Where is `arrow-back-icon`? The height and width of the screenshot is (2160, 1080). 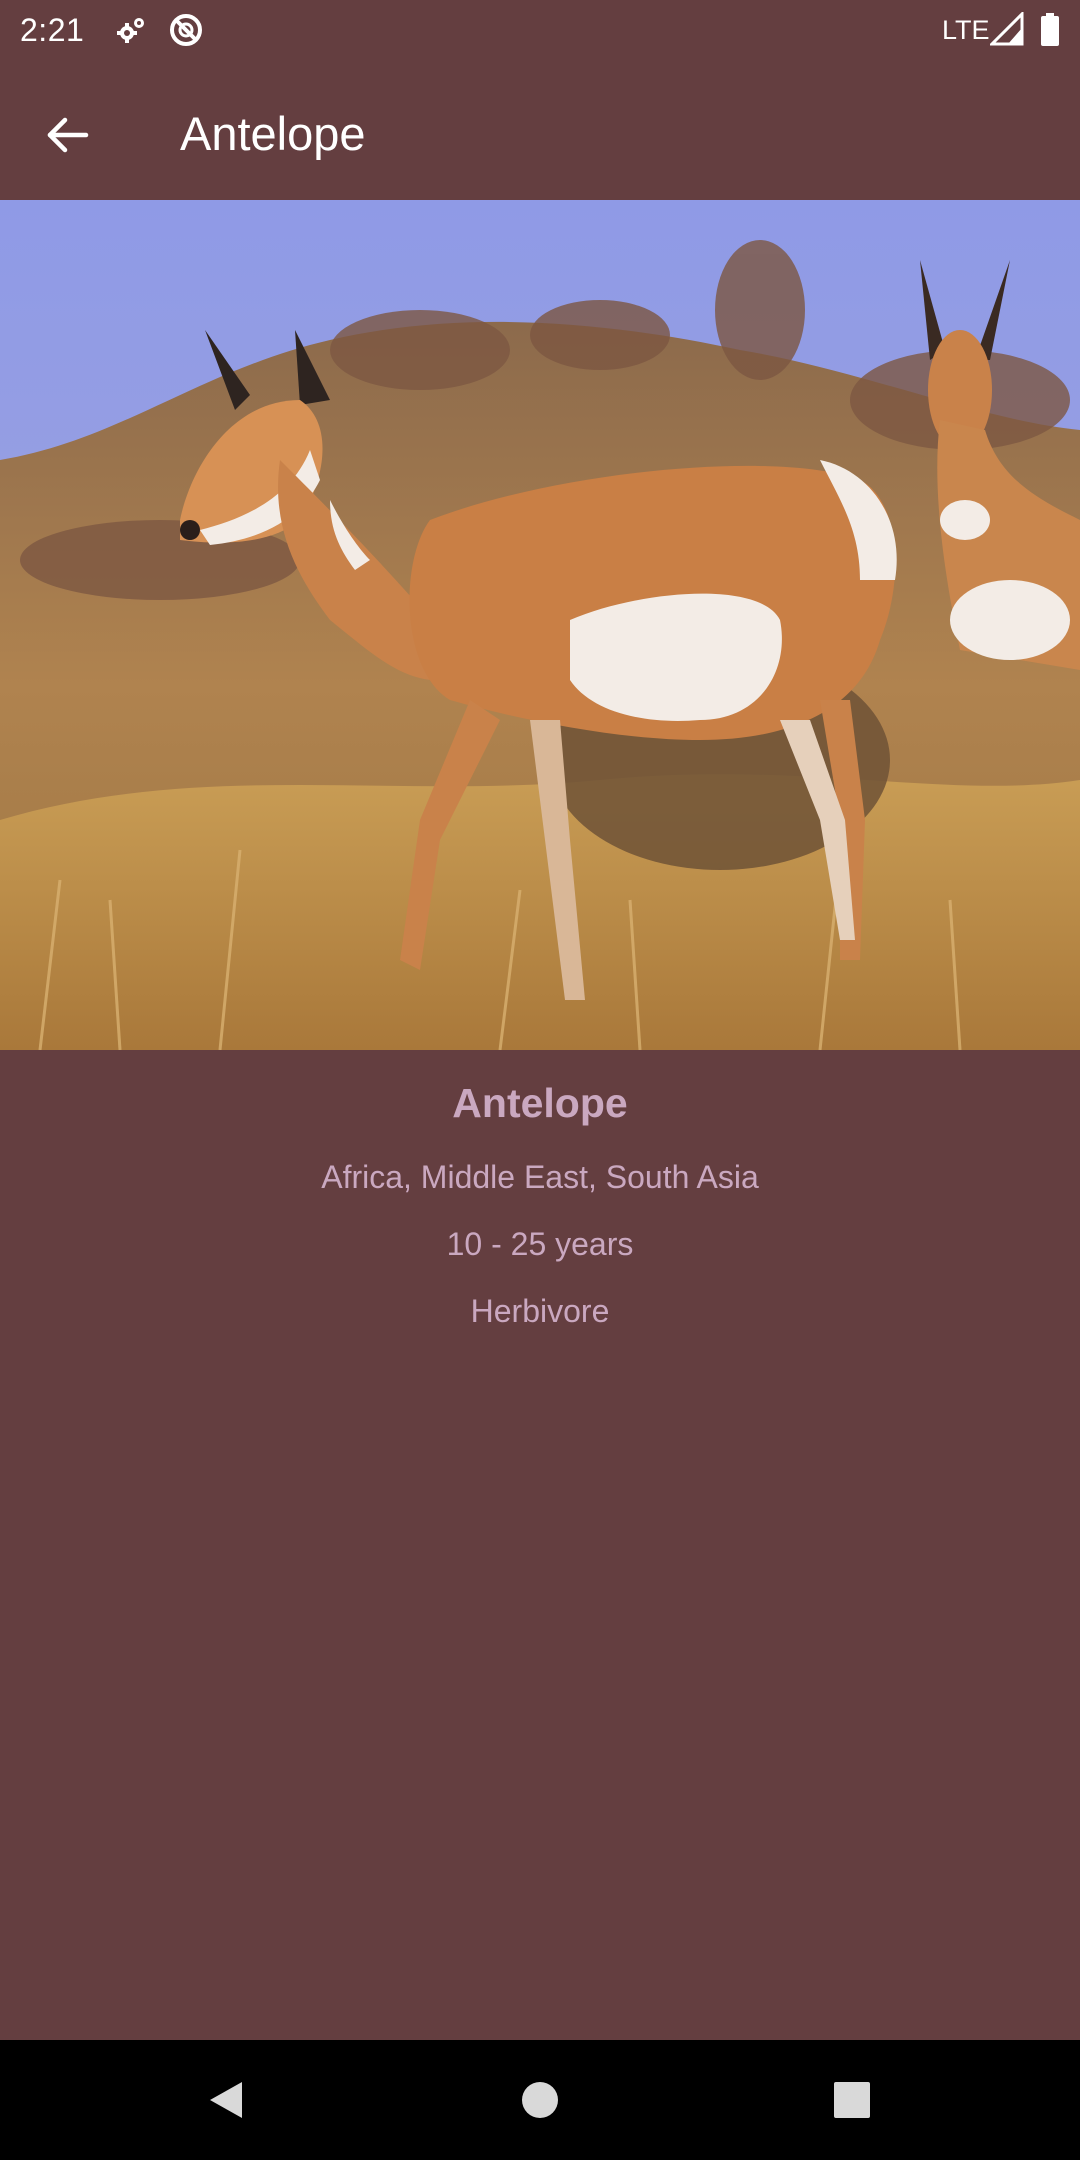
arrow-back-icon is located at coordinates (68, 135).